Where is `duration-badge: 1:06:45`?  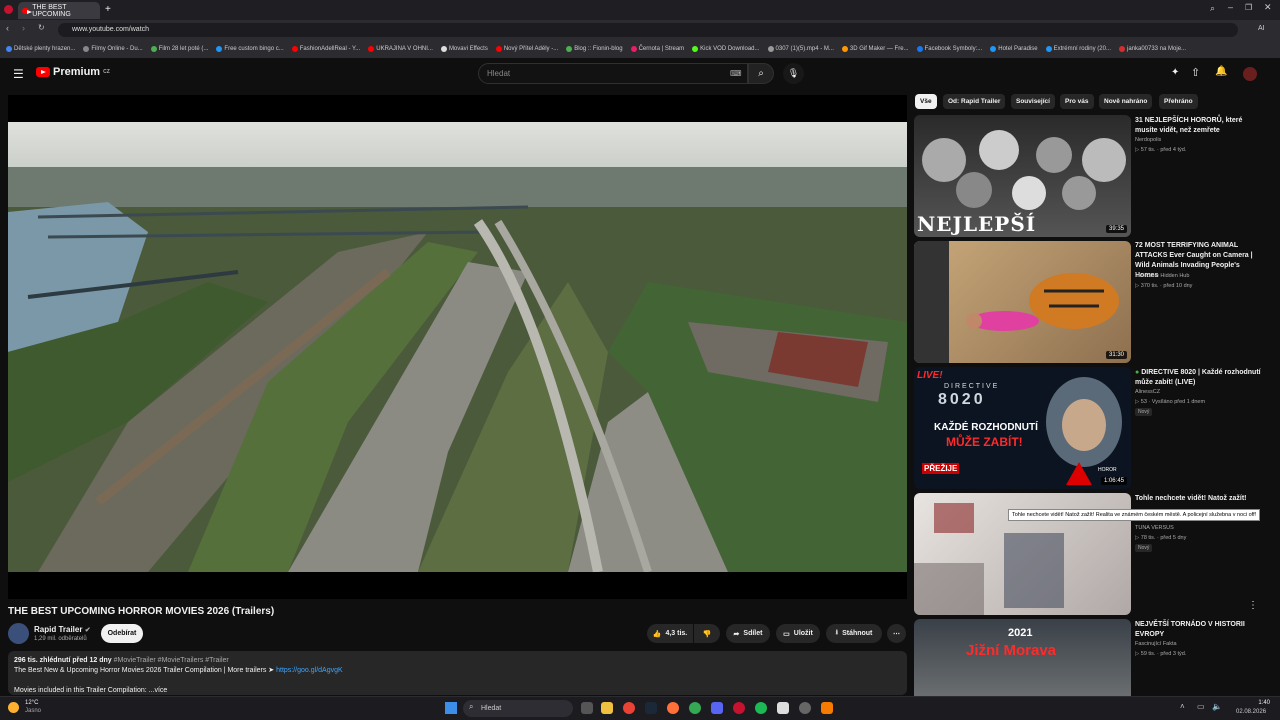
duration-badge: 1:06:45 is located at coordinates (1113, 481).